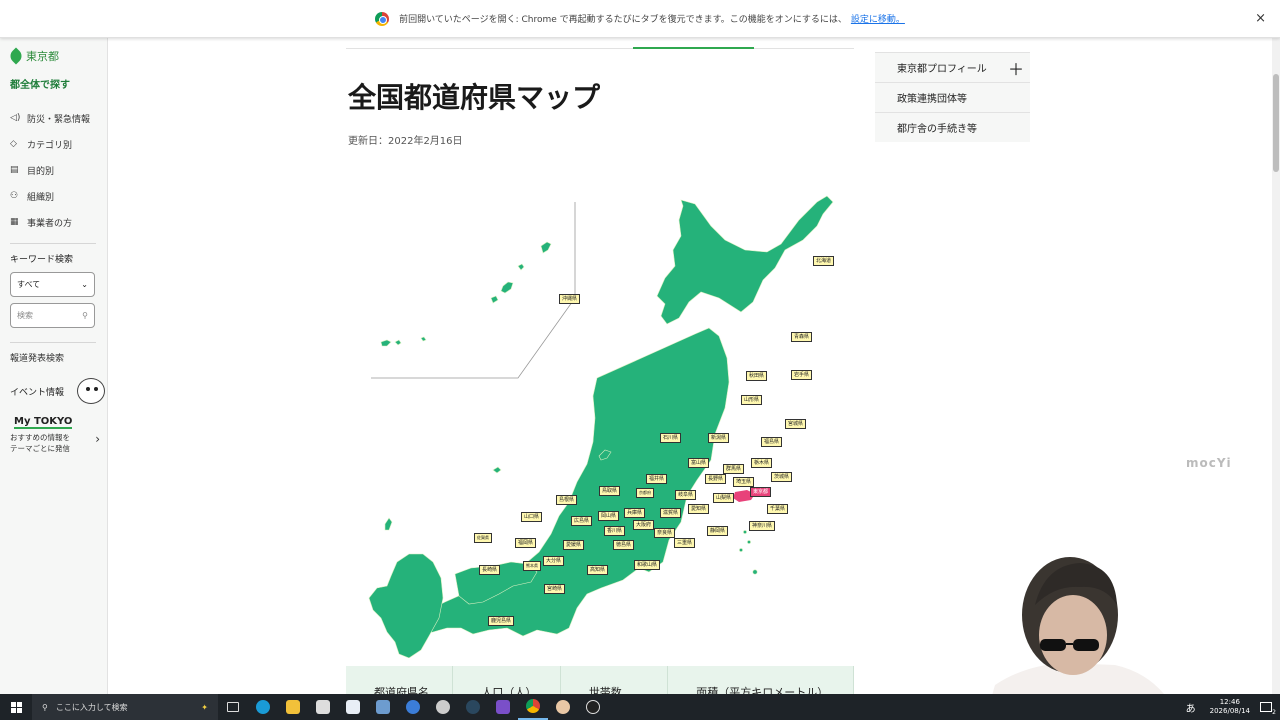 Image resolution: width=1280 pixels, height=720 pixels. Describe the element at coordinates (598, 570) in the screenshot. I see `pref-label-kochi: 高知県` at that location.